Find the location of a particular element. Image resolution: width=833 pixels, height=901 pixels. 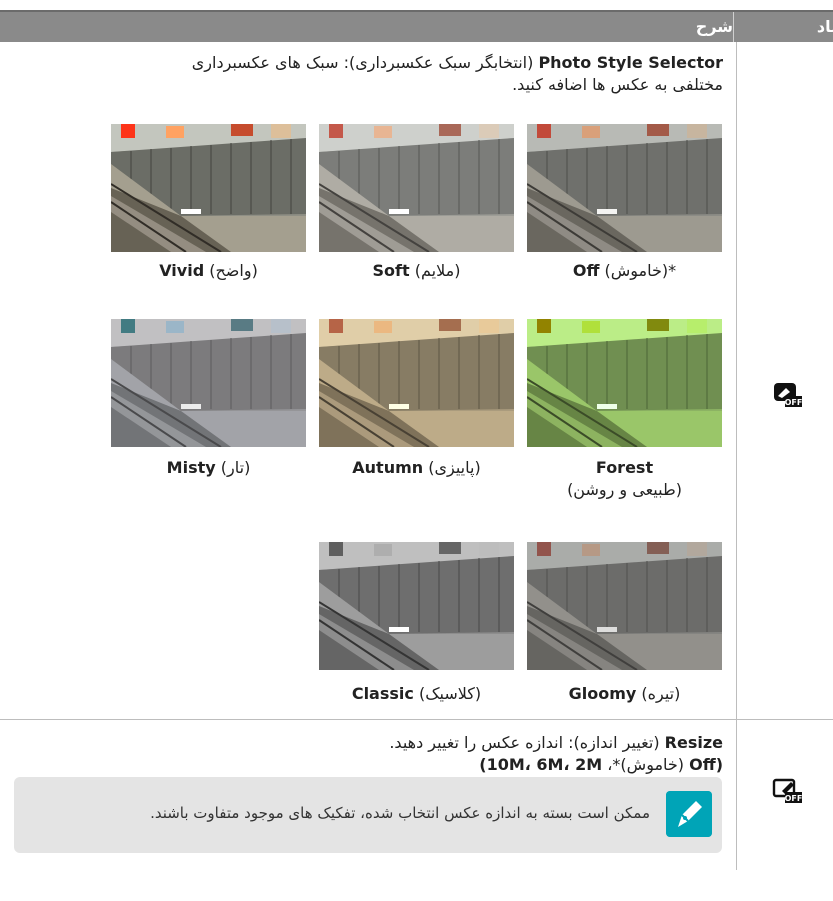

photo-style-off-icon: OFF is located at coordinates (788, 395).